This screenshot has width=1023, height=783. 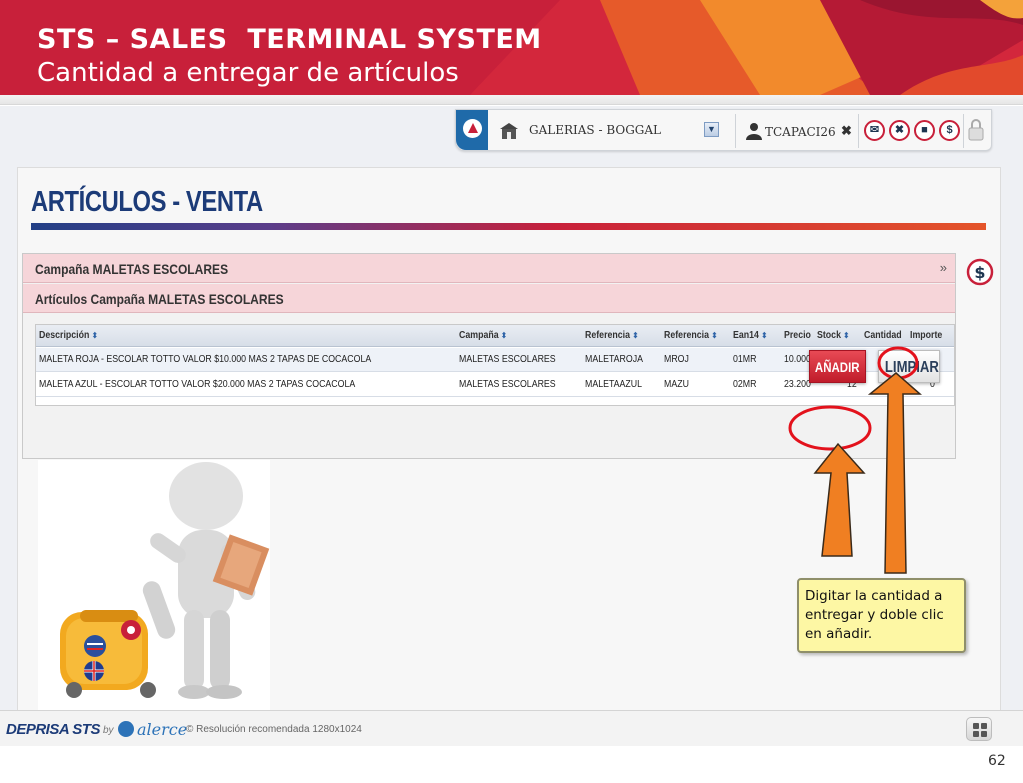 I want to click on articles-campaign-row: Artículos Campaña MALETAS ESCOLARES, so click(x=489, y=298).